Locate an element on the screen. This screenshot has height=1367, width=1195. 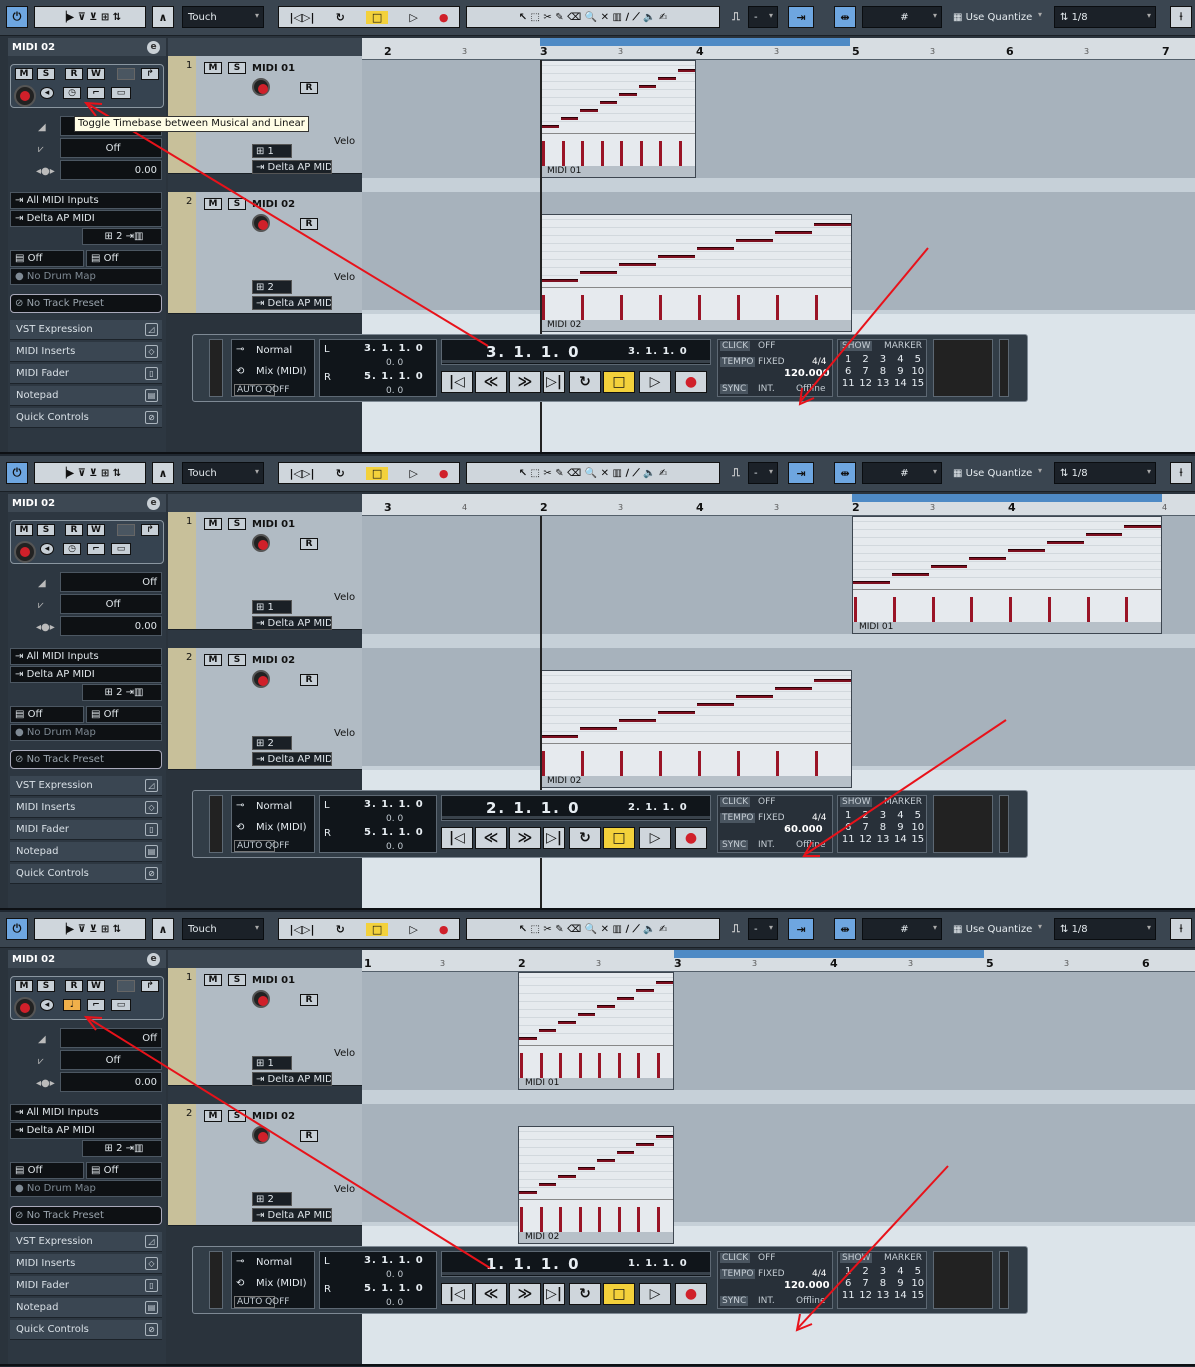
midi-part: MIDI 02 is located at coordinates (696, 273).